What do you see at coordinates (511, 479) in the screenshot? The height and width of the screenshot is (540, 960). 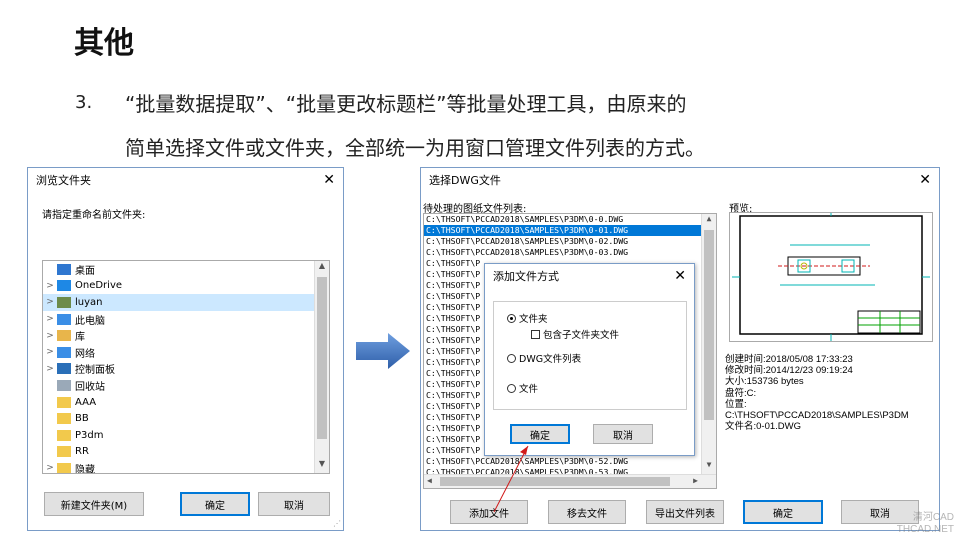 I see `annotation-arrow-icon` at bounding box center [511, 479].